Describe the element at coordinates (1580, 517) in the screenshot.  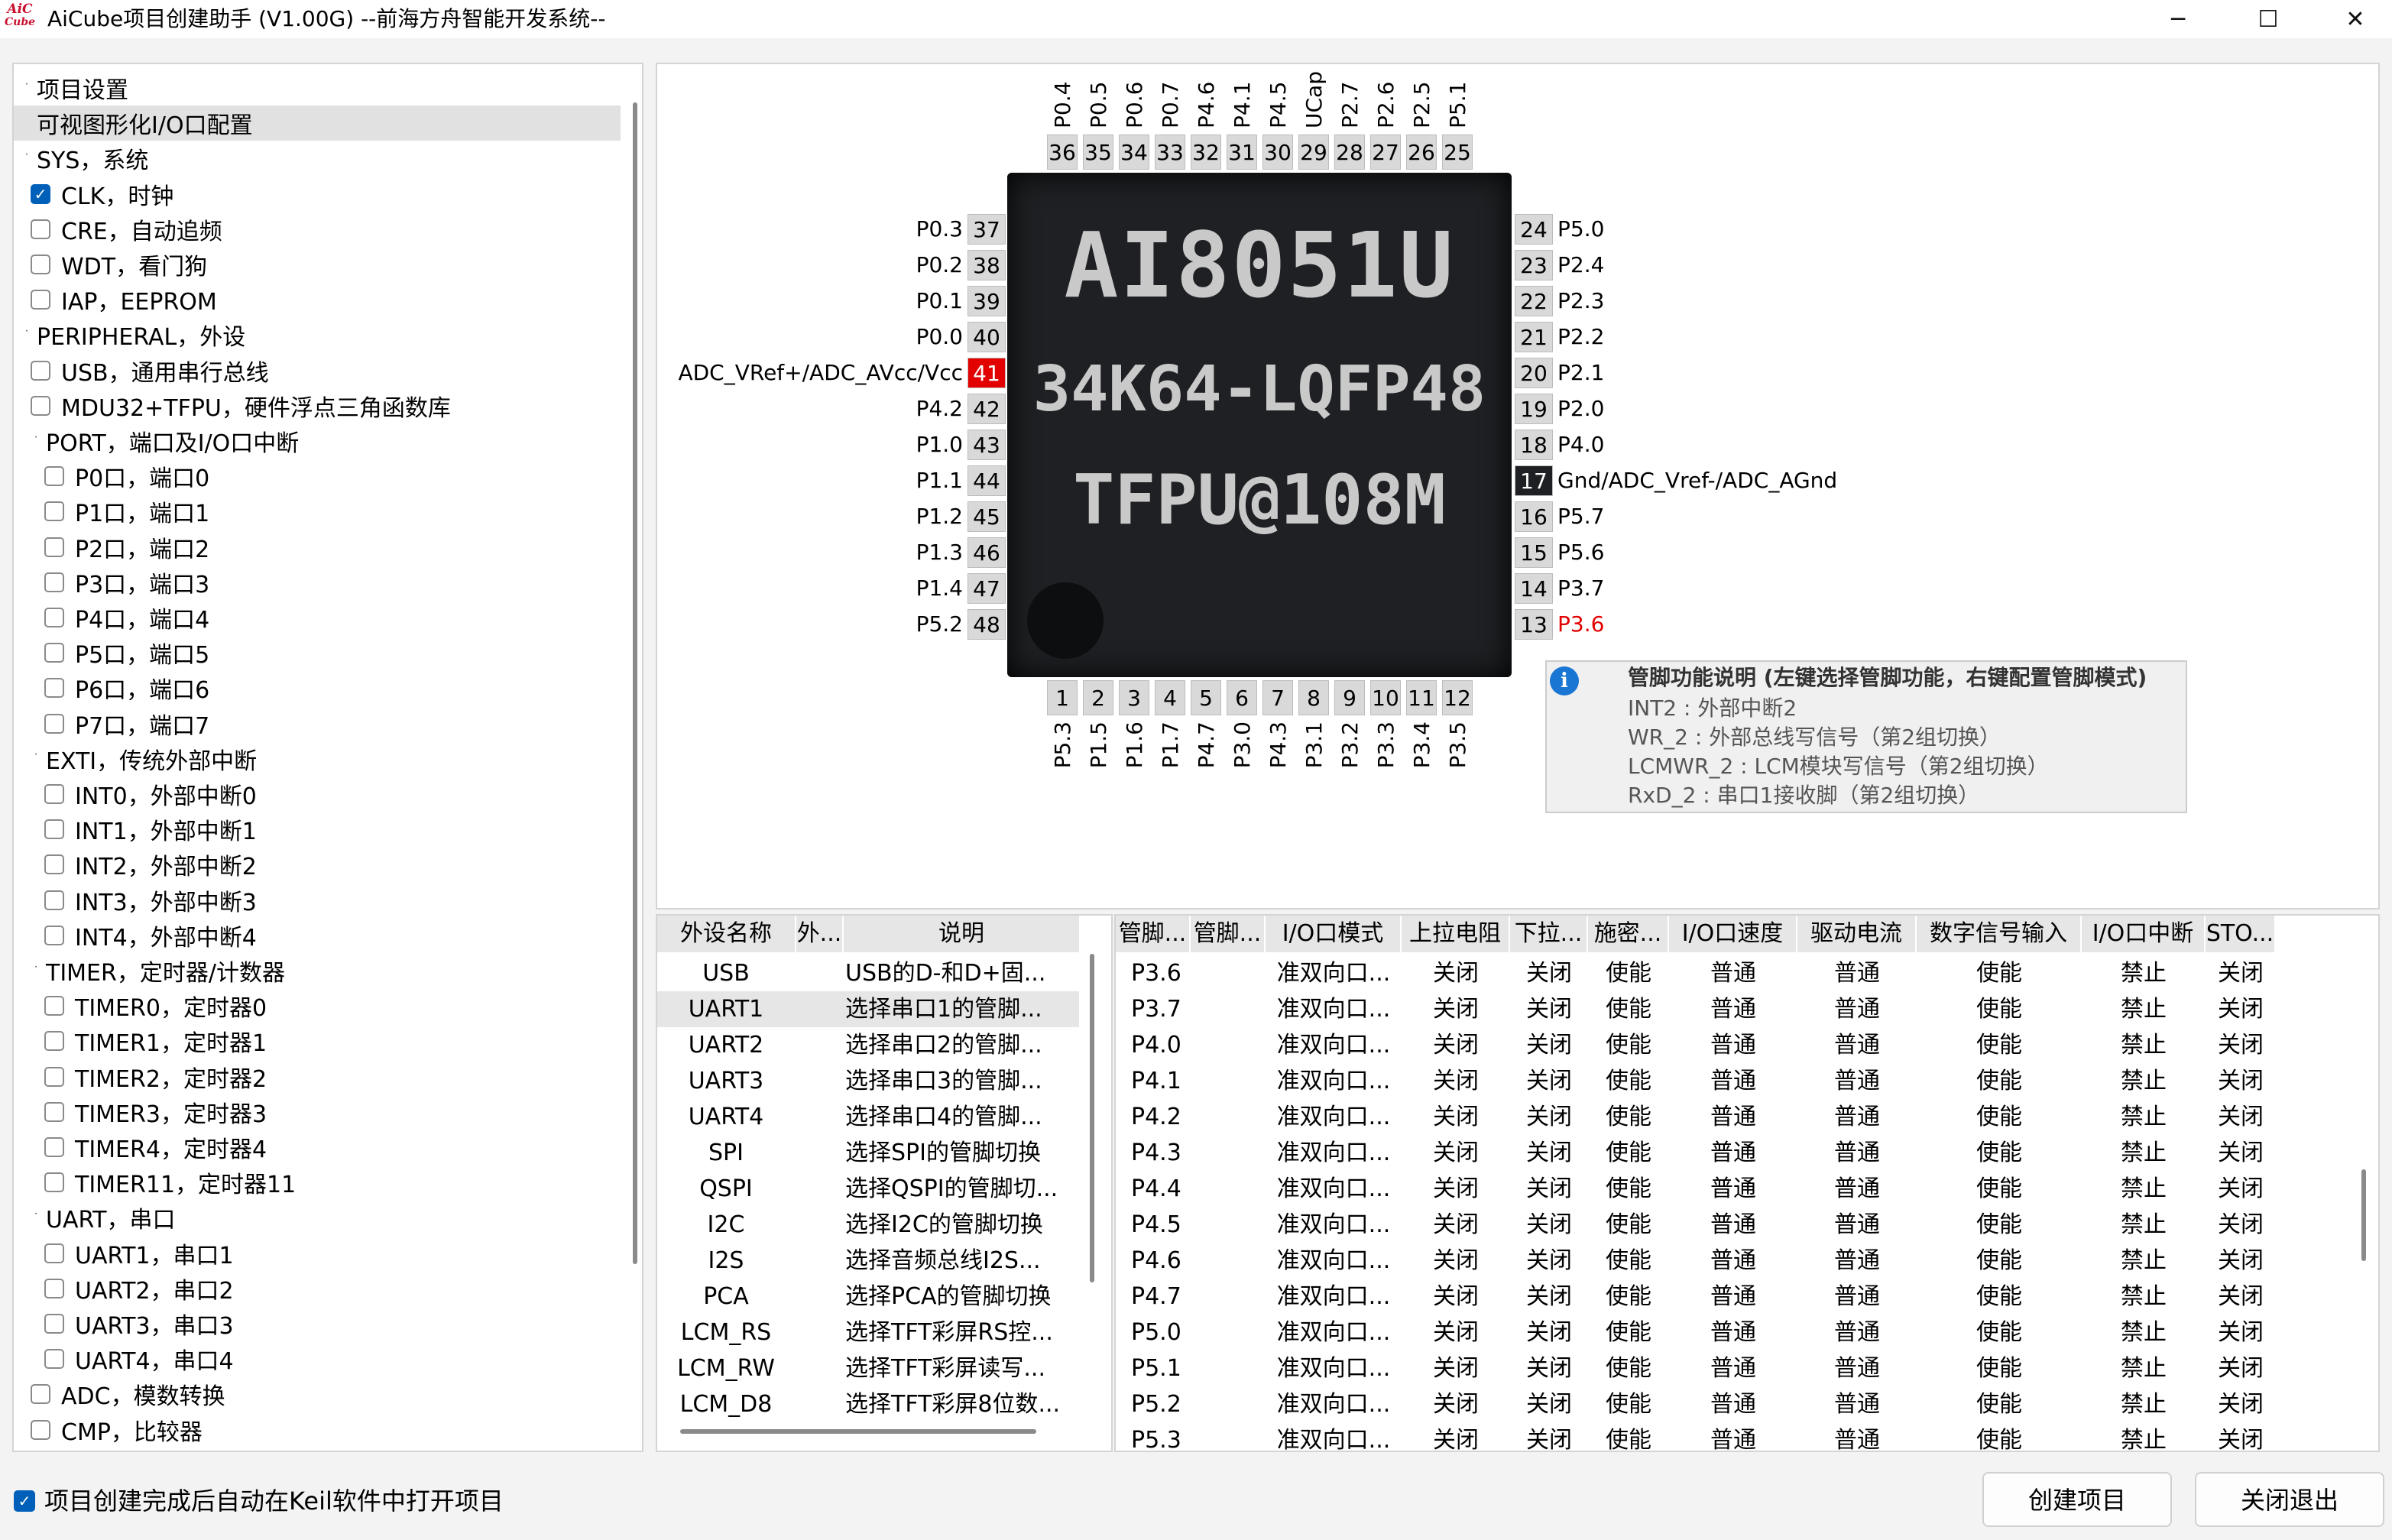
I see `pin-label: P5.7` at that location.